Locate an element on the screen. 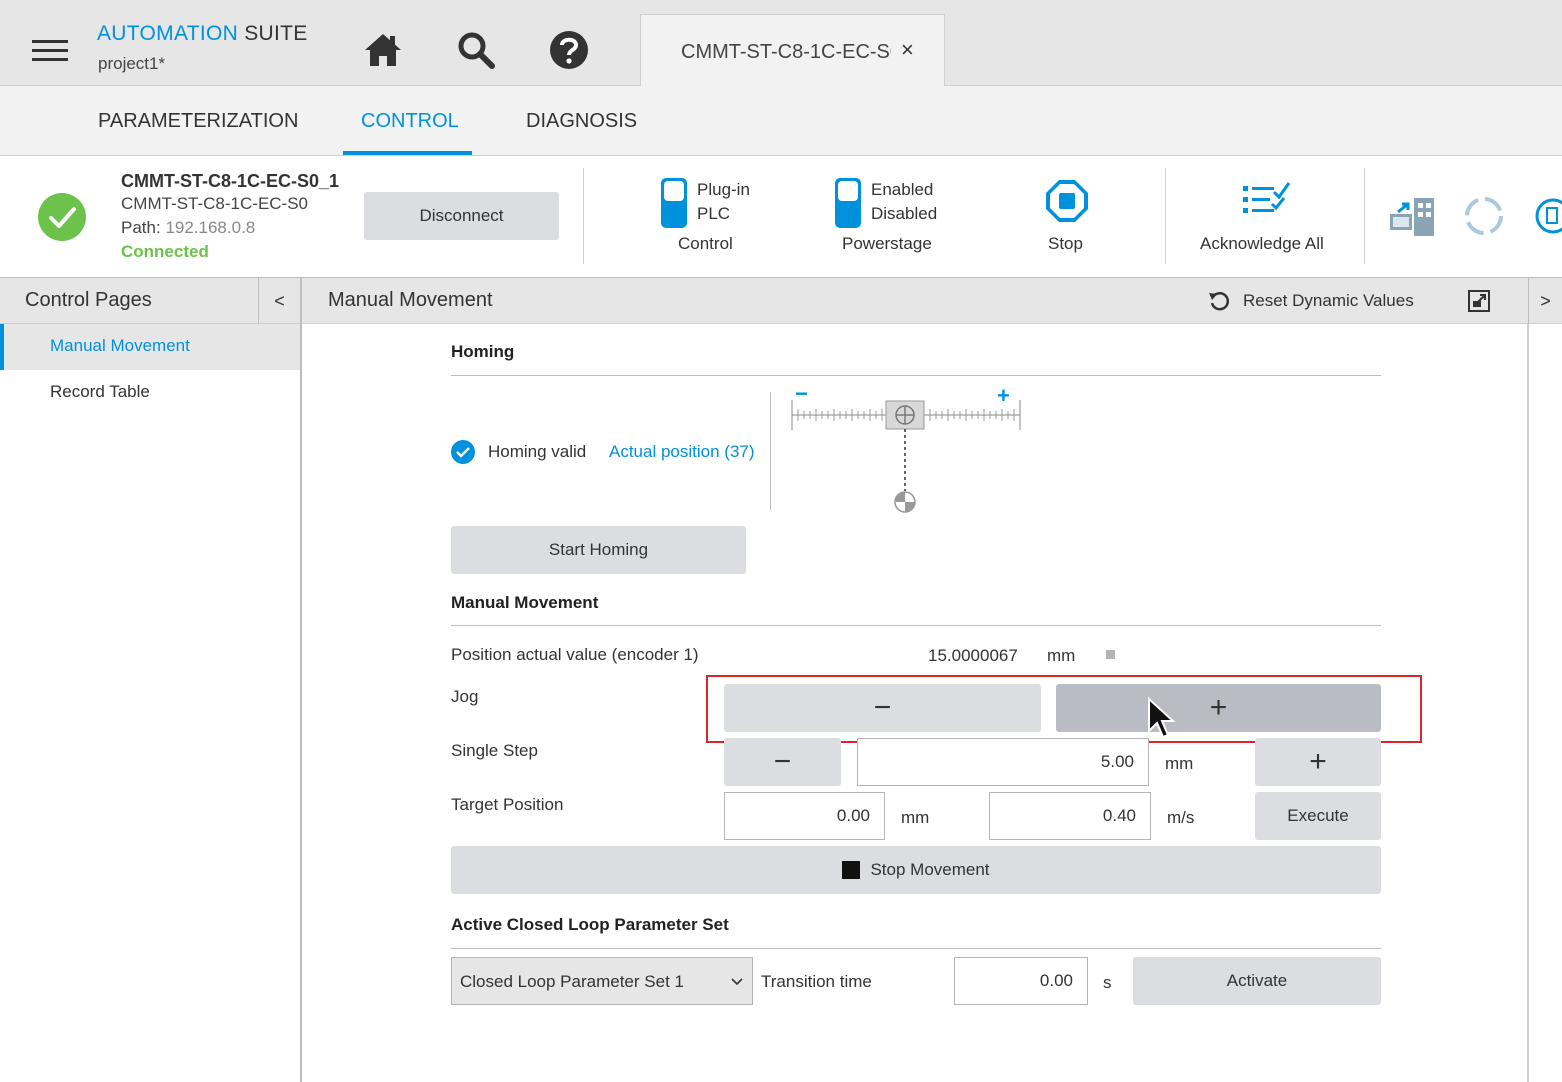  position-actual-unit: mm is located at coordinates (1061, 655).